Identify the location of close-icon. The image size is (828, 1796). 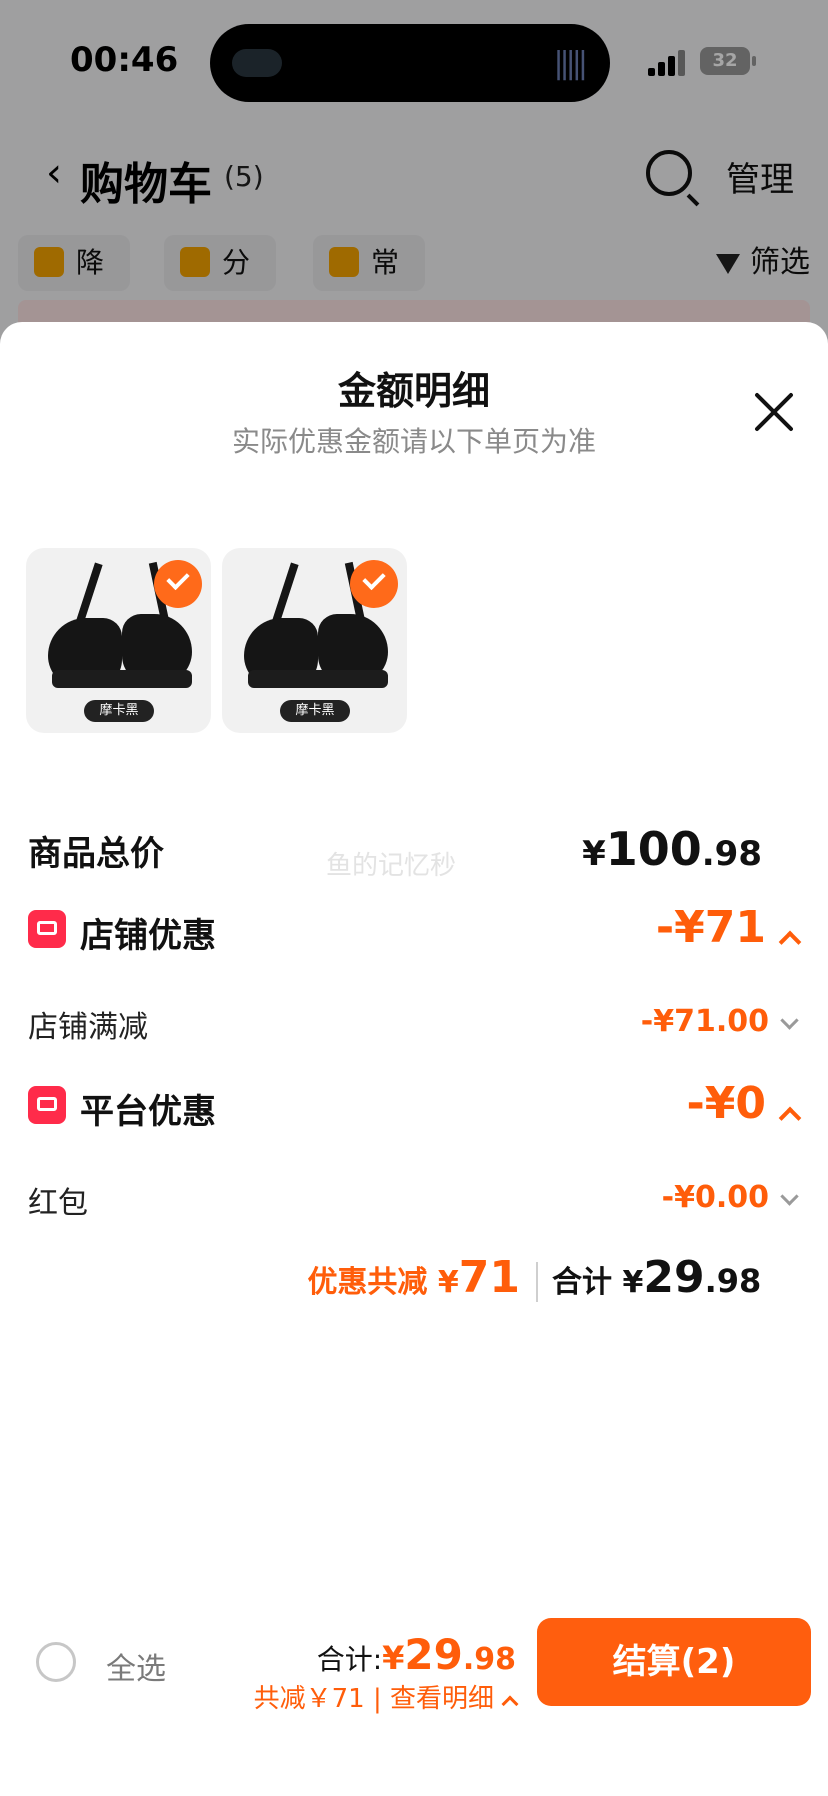
(774, 412).